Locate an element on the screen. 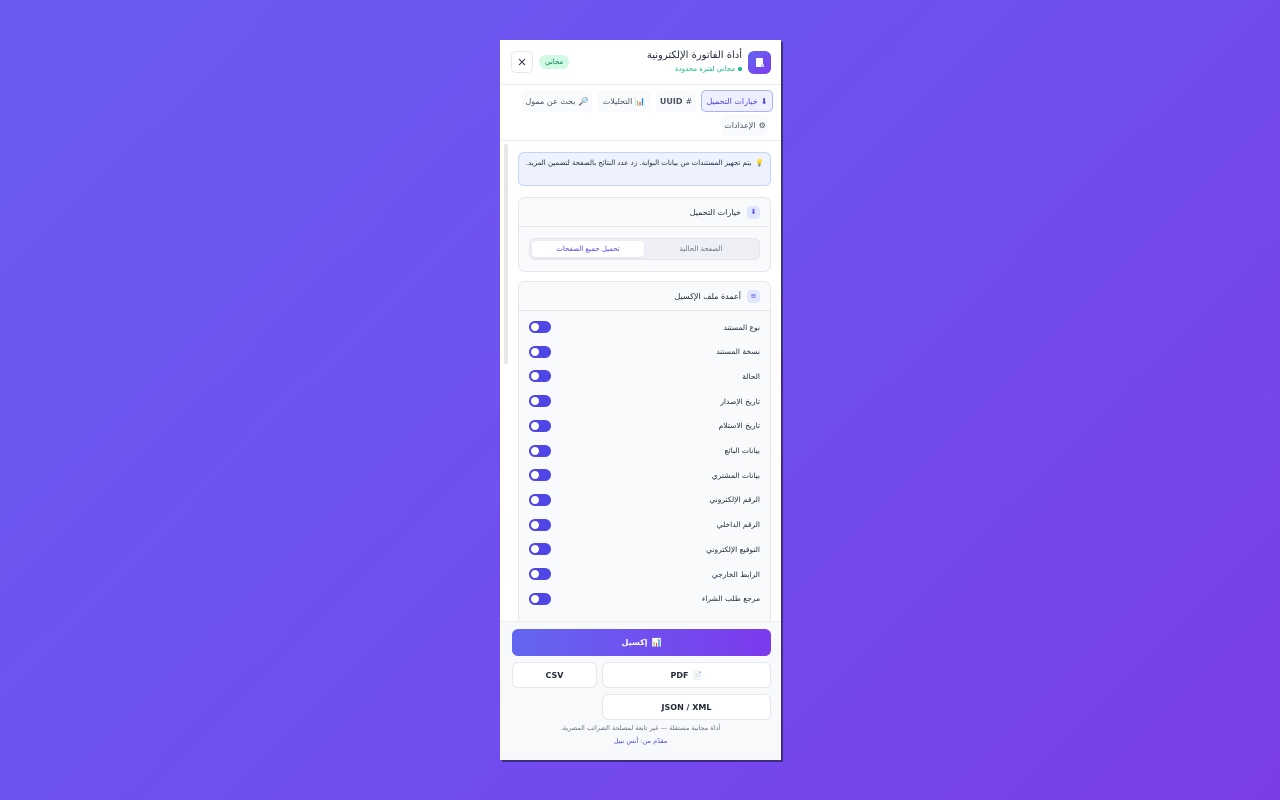 Image resolution: width=1280 pixels, height=800 pixels. app-title: أداة الفاتورة الإلكترونية is located at coordinates (694, 55).